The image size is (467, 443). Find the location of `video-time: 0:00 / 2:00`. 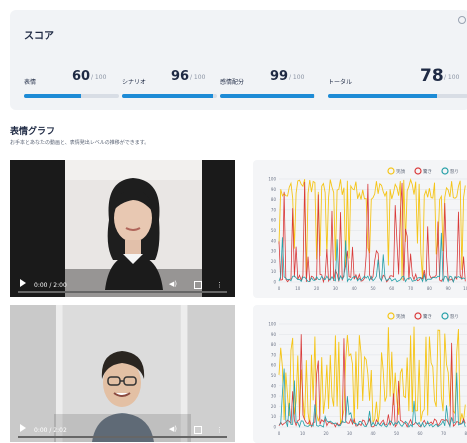

video-time: 0:00 / 2:00 is located at coordinates (50, 285).